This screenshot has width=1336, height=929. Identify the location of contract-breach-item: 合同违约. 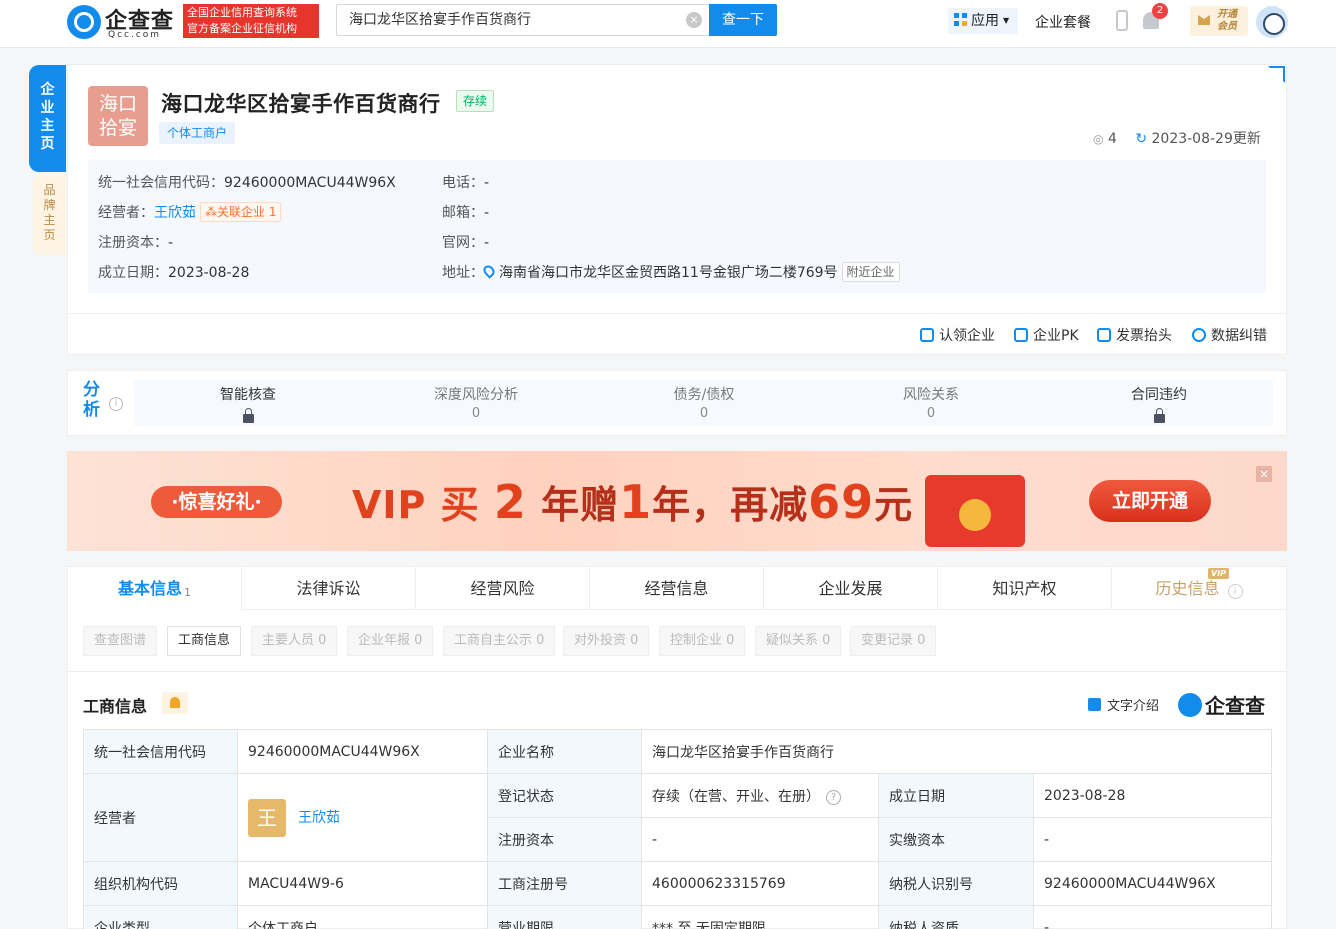
(1159, 405).